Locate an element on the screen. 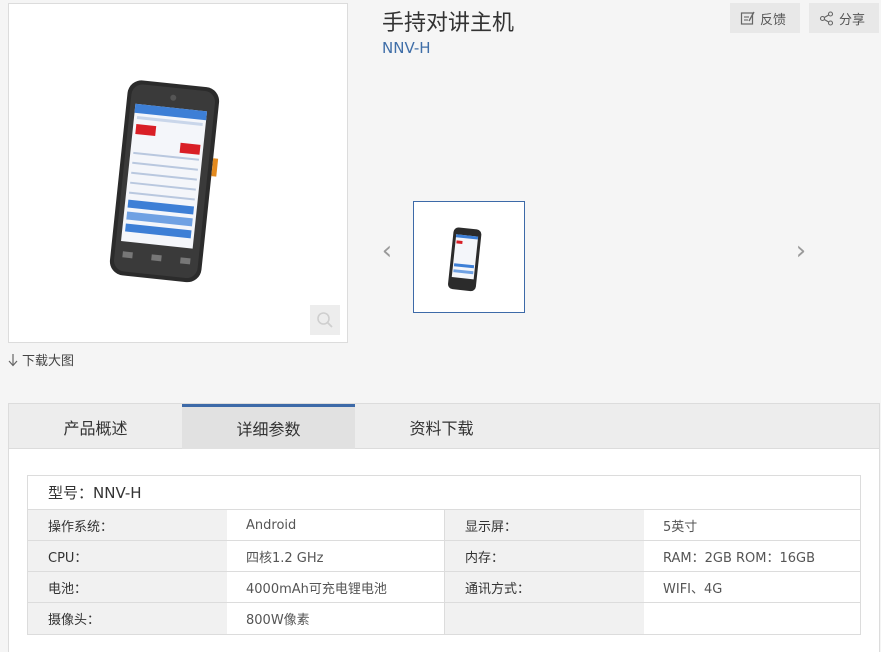 The image size is (881, 652). spec-row: CPU： 四核1.2 GHz 内存： RAM：2GB ROM：16GB is located at coordinates (444, 556).